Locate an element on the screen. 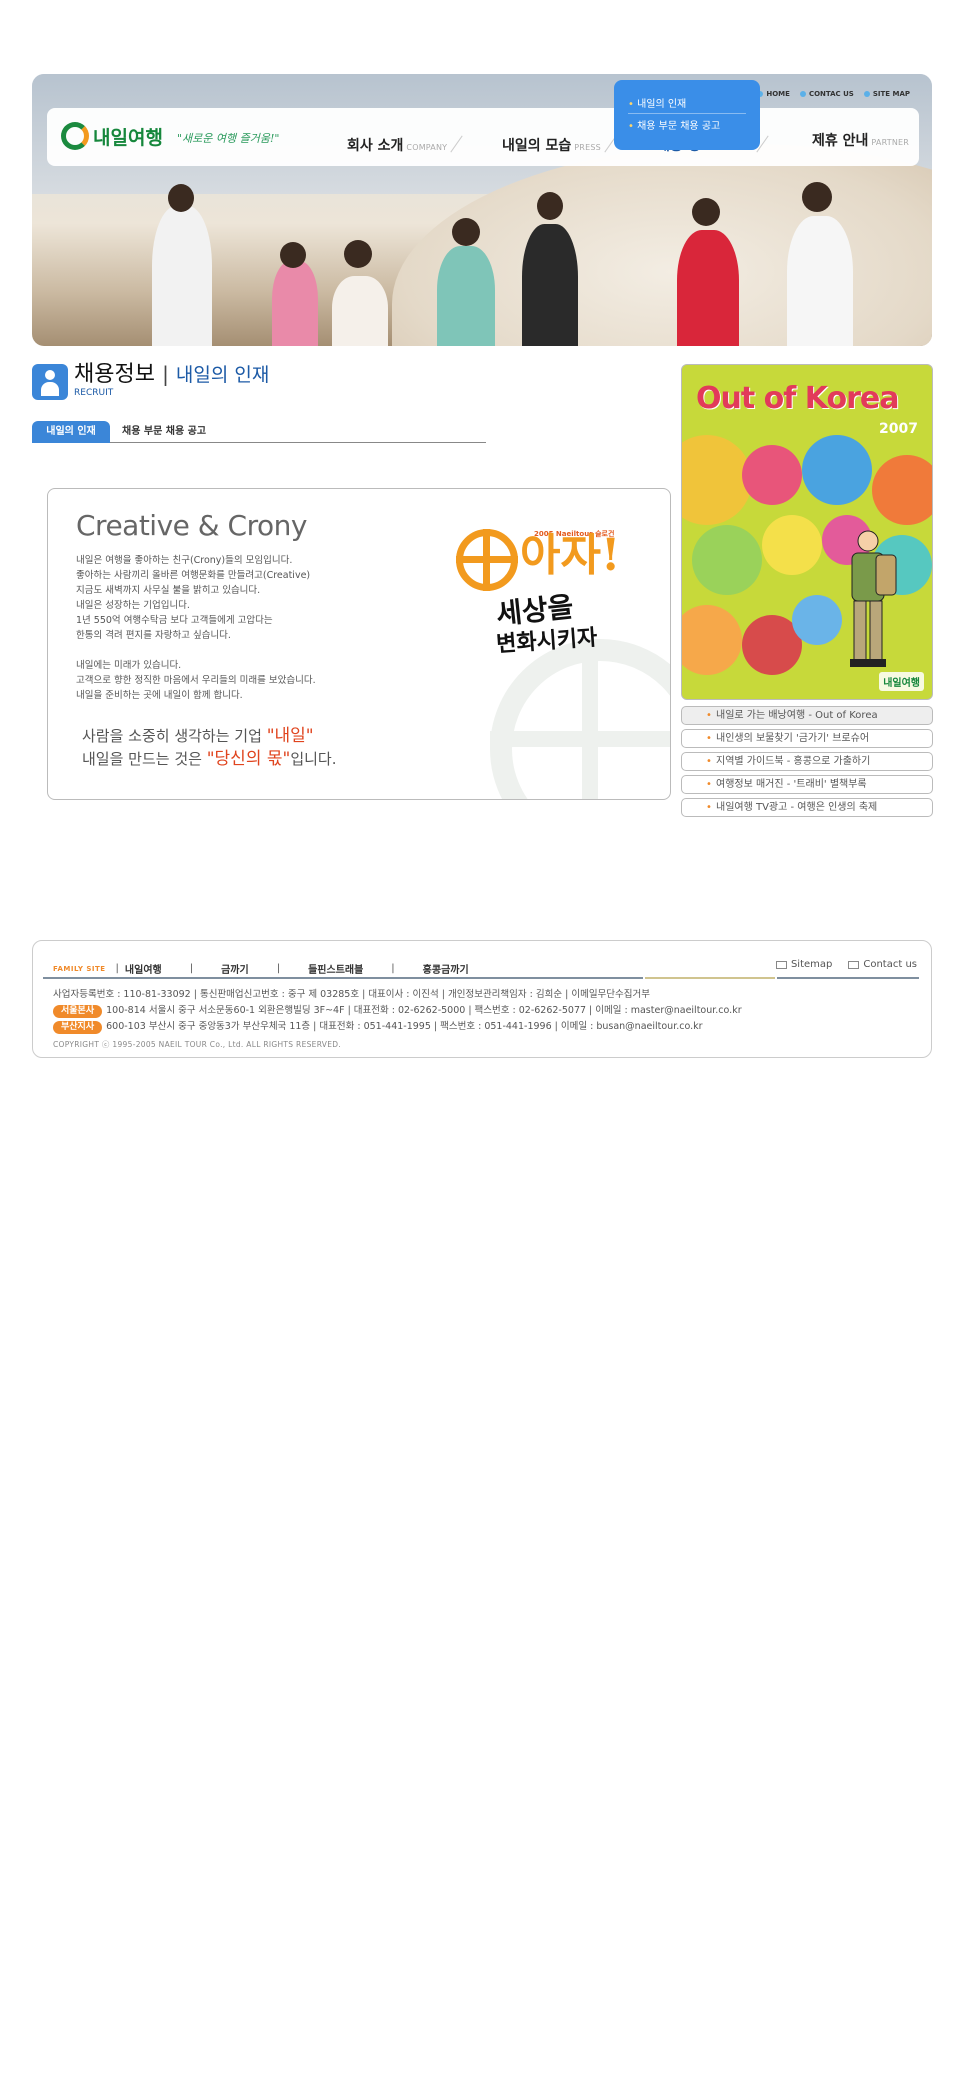 The width and height of the screenshot is (970, 2100). backpacker-illustration-icon is located at coordinates (873, 598).